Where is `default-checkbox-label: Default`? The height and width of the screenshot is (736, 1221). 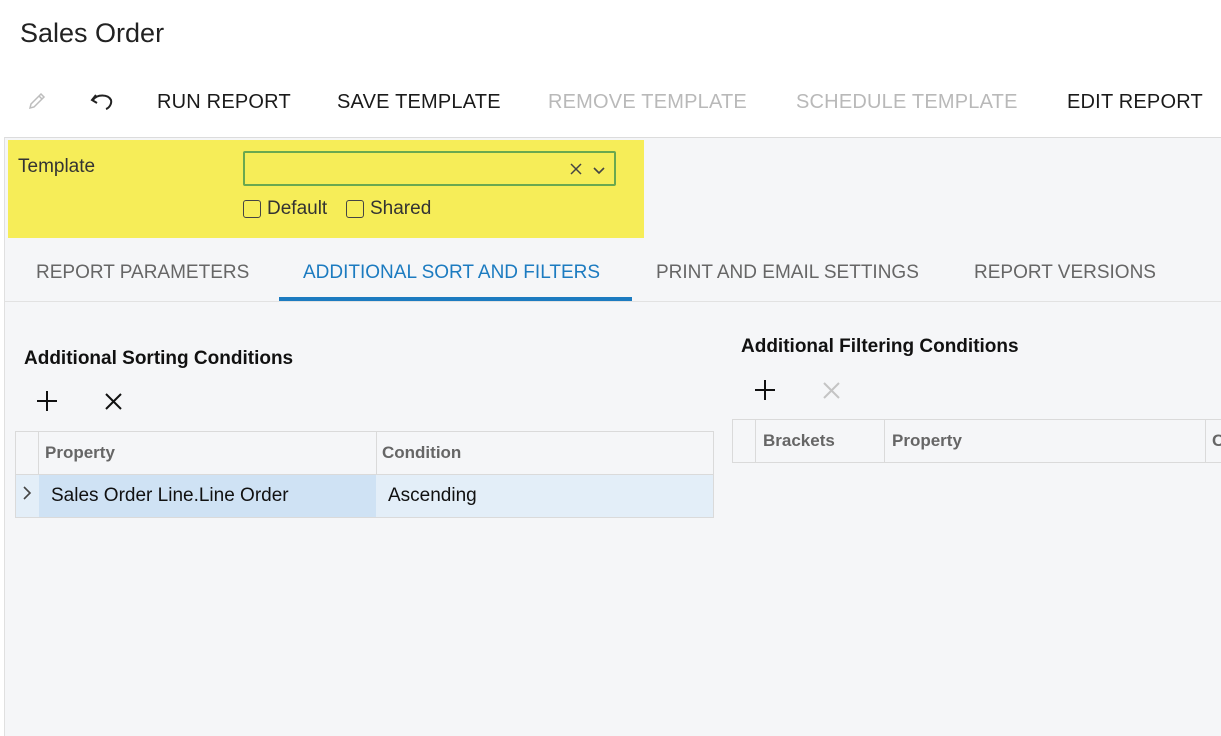
default-checkbox-label: Default is located at coordinates (297, 208).